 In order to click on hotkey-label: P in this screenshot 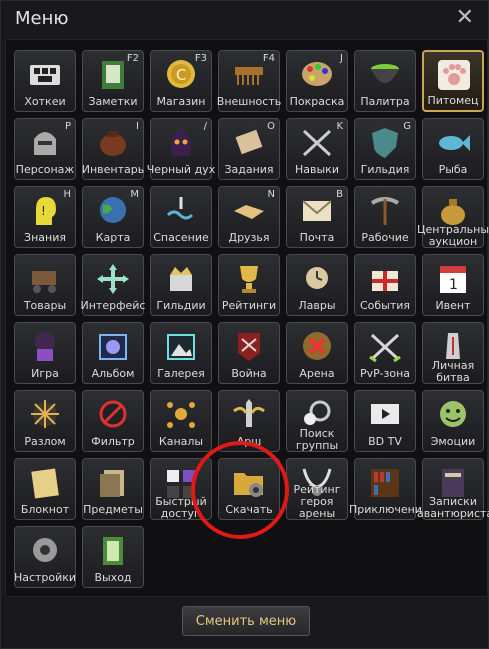, I will do `click(67, 126)`.